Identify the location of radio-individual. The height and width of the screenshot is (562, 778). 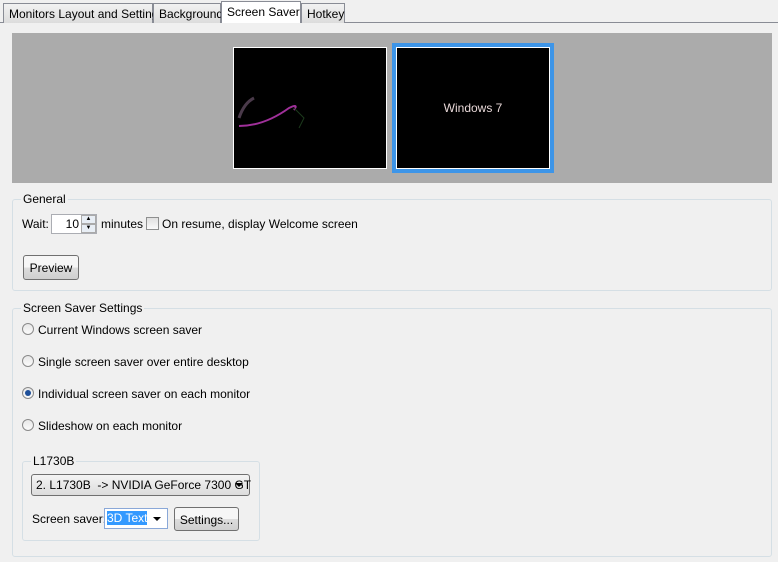
(28, 393).